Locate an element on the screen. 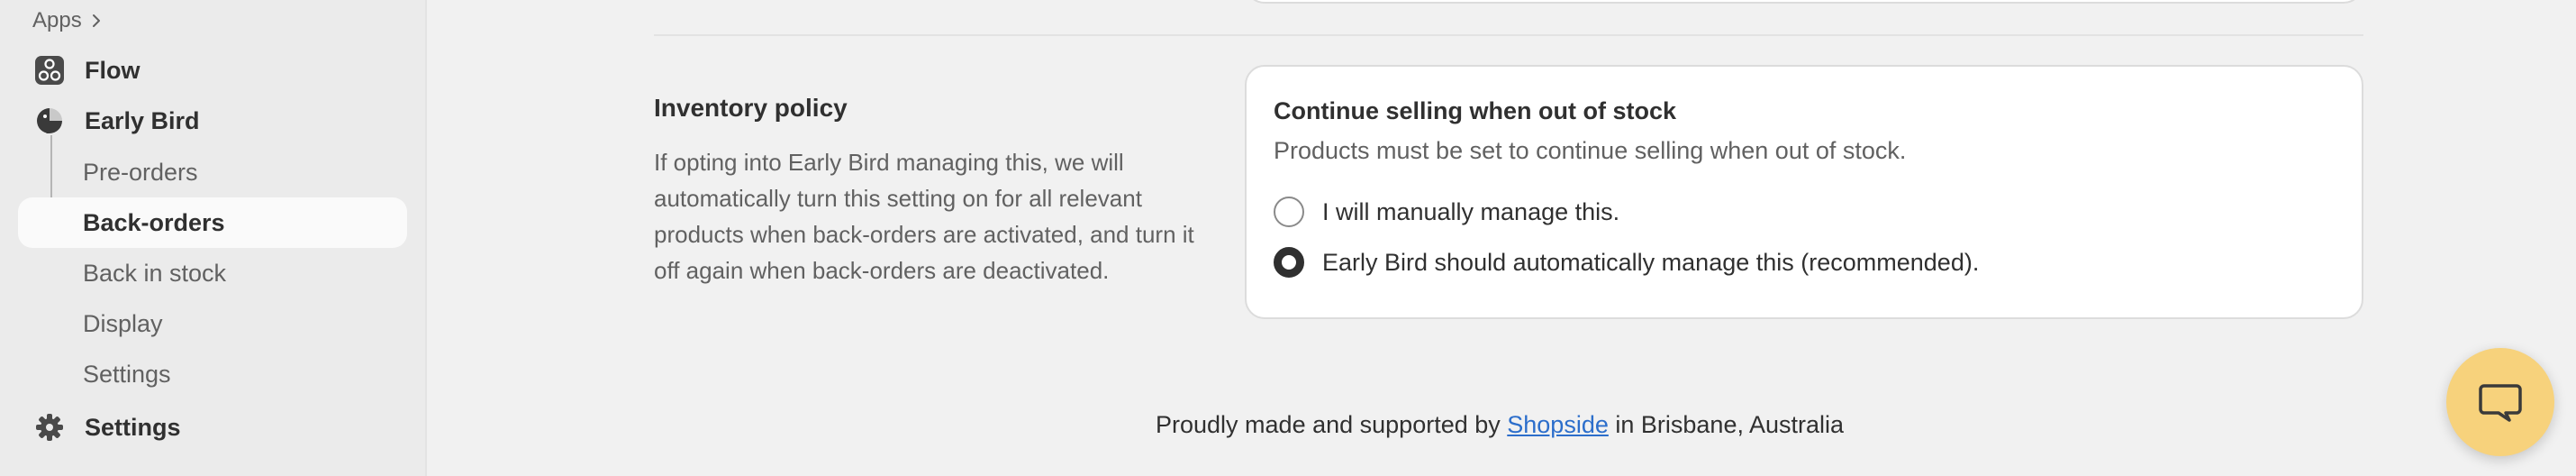 Image resolution: width=2576 pixels, height=476 pixels. sidebar-item-label: Display is located at coordinates (123, 323).